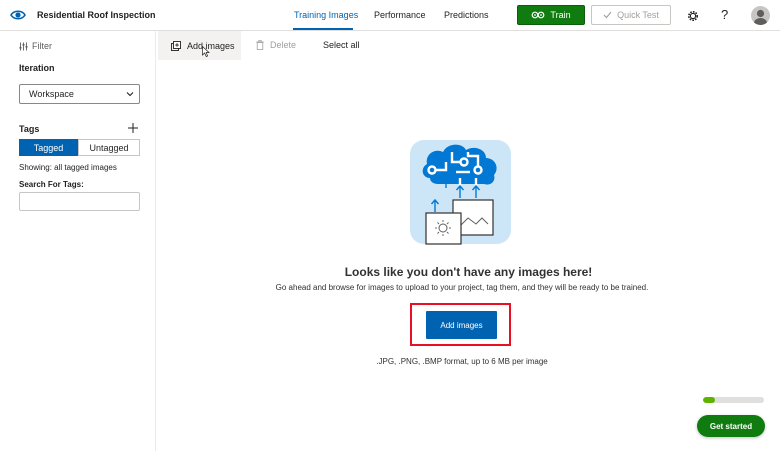  I want to click on help-icon: ?, so click(724, 14).